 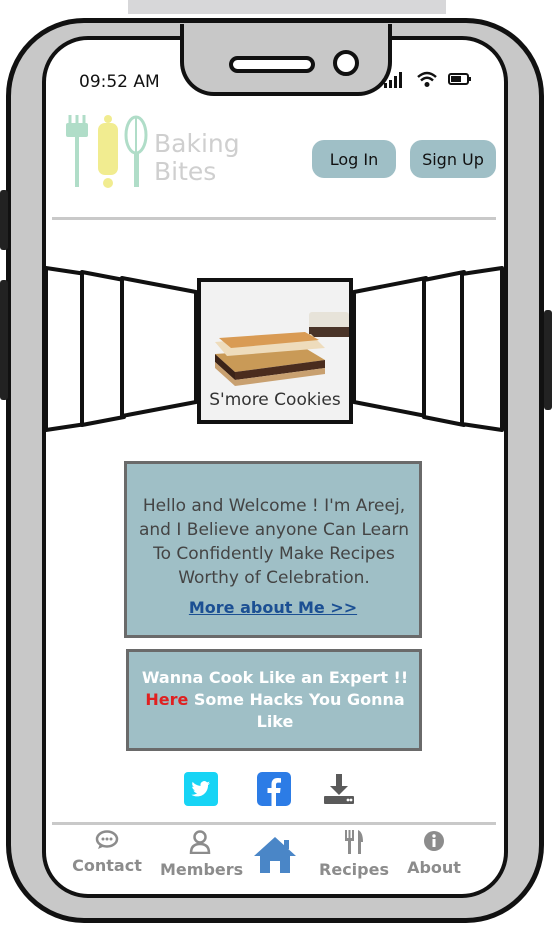 I want to click on nav-members: Members, so click(x=202, y=854).